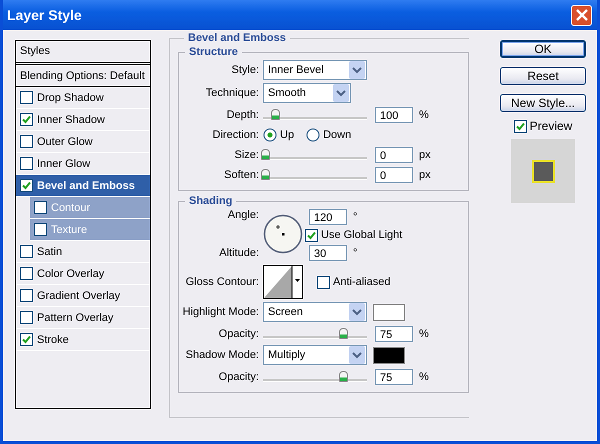  Describe the element at coordinates (361, 235) in the screenshot. I see `checkbox-label: Use Global Light` at that location.